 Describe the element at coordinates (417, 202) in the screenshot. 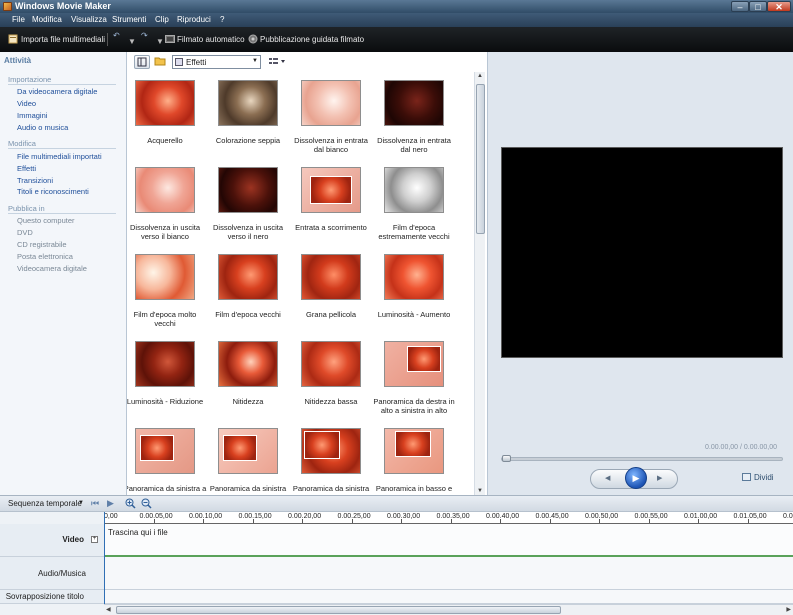

I see `effect-tile: Film d'epoca estremamente vecchi` at that location.